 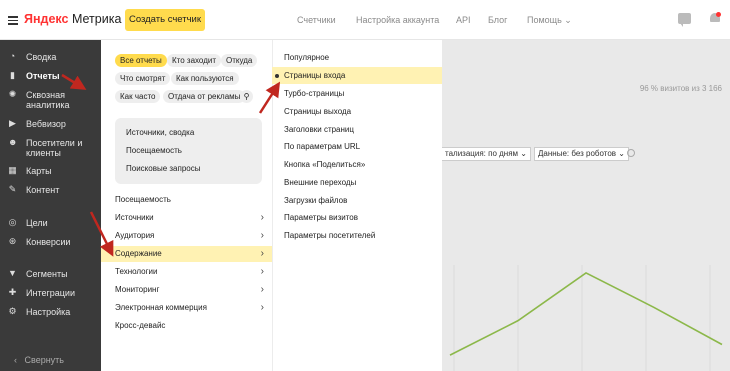 I want to click on menu-row-sources: Источники ›, so click(x=186, y=218).